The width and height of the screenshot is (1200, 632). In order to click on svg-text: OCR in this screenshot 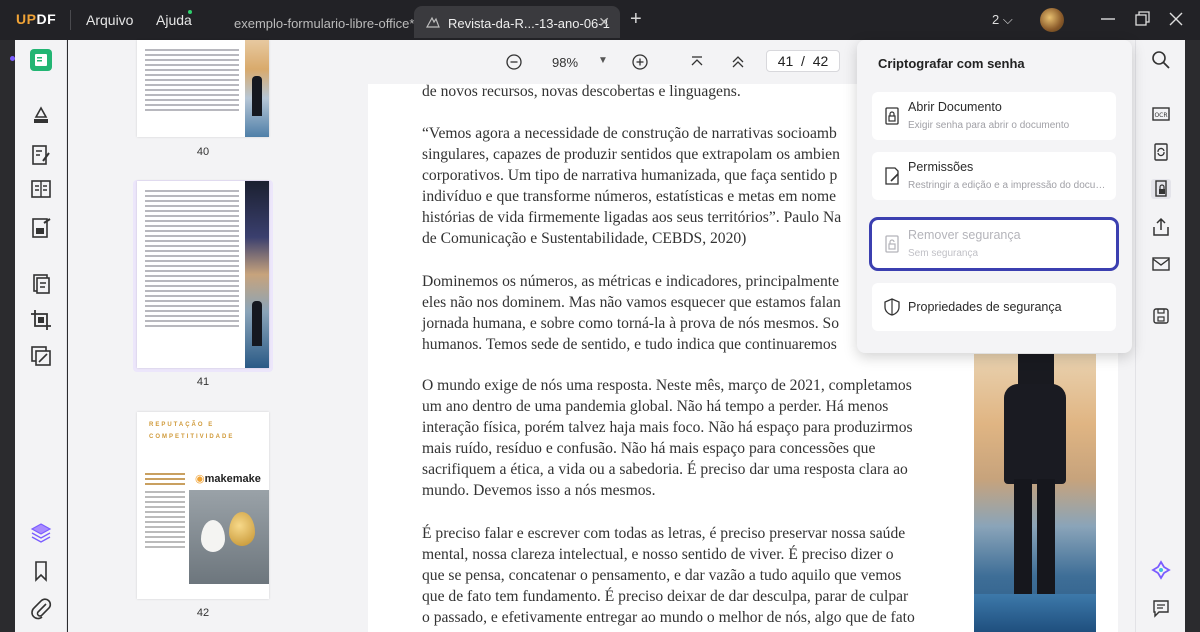, I will do `click(1160, 115)`.